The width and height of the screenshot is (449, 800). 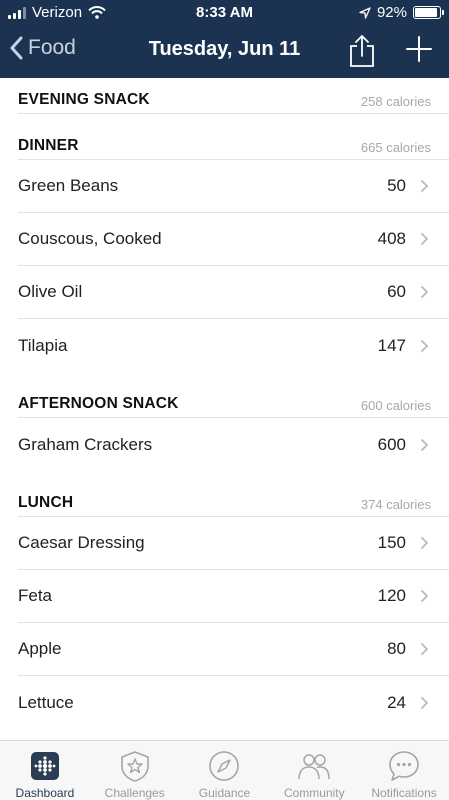 What do you see at coordinates (362, 51) in the screenshot?
I see `share-icon` at bounding box center [362, 51].